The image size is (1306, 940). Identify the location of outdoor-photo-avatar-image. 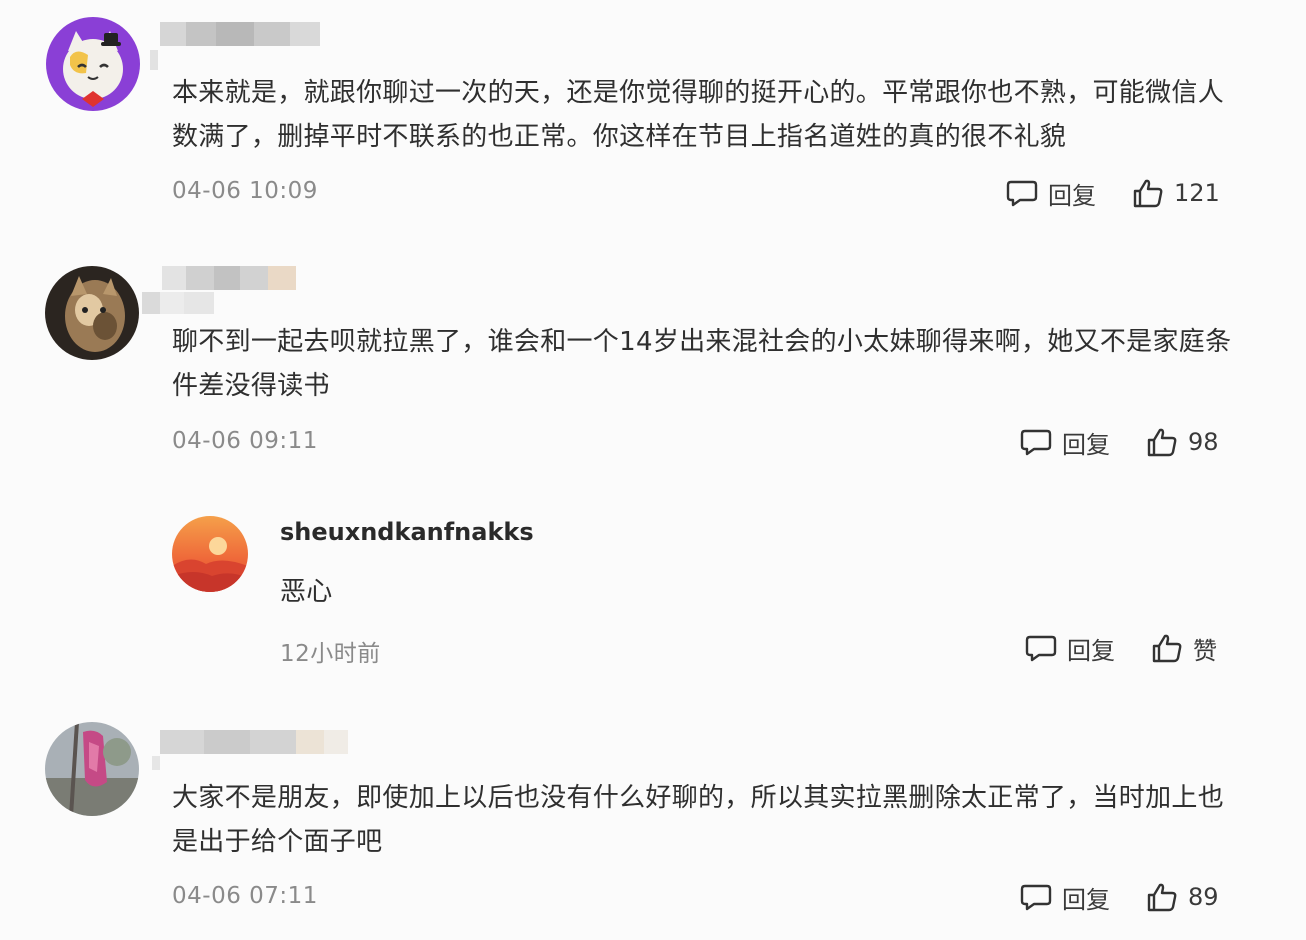
(92, 769).